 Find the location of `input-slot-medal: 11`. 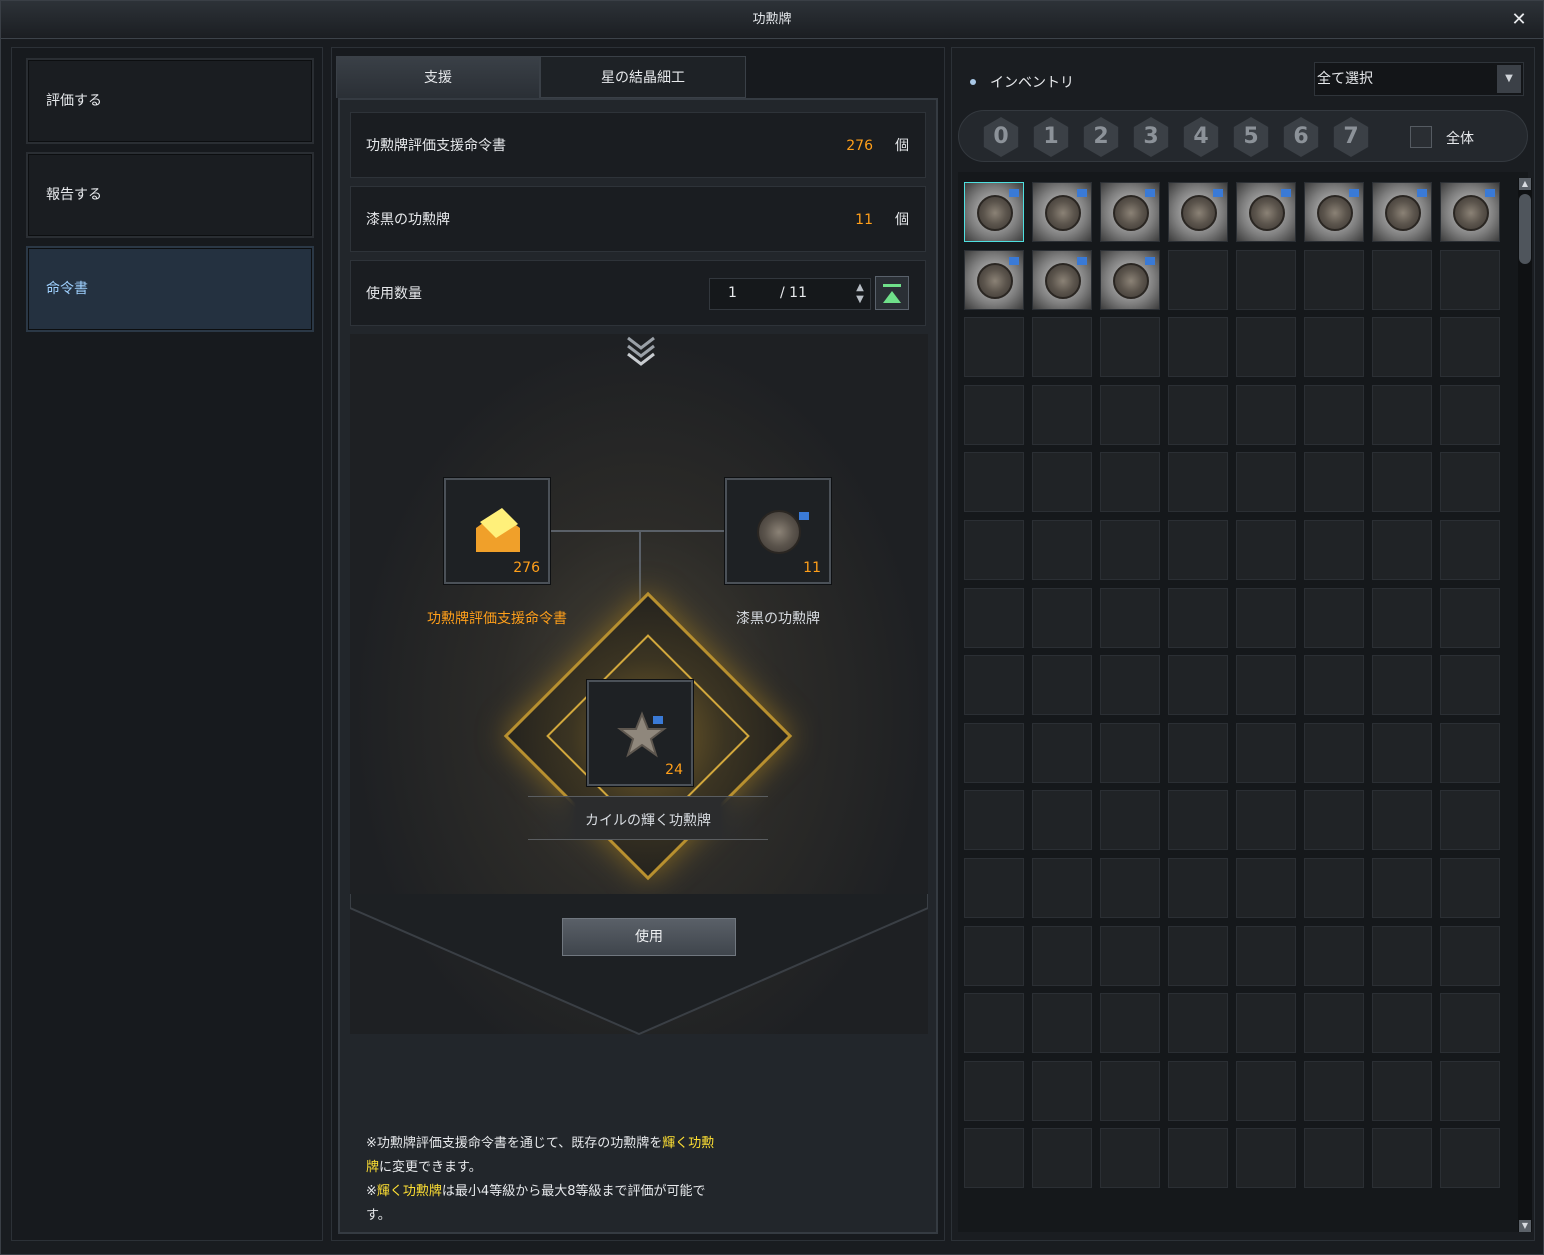

input-slot-medal: 11 is located at coordinates (778, 531).